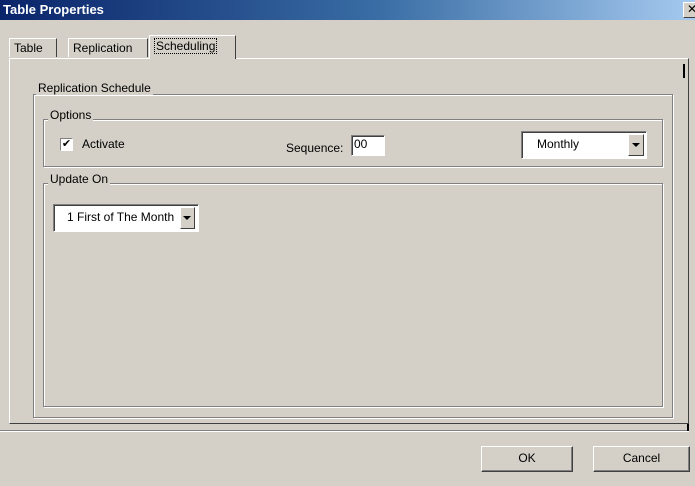 The image size is (695, 486). What do you see at coordinates (103, 48) in the screenshot?
I see `tab-replication-label: Replication` at bounding box center [103, 48].